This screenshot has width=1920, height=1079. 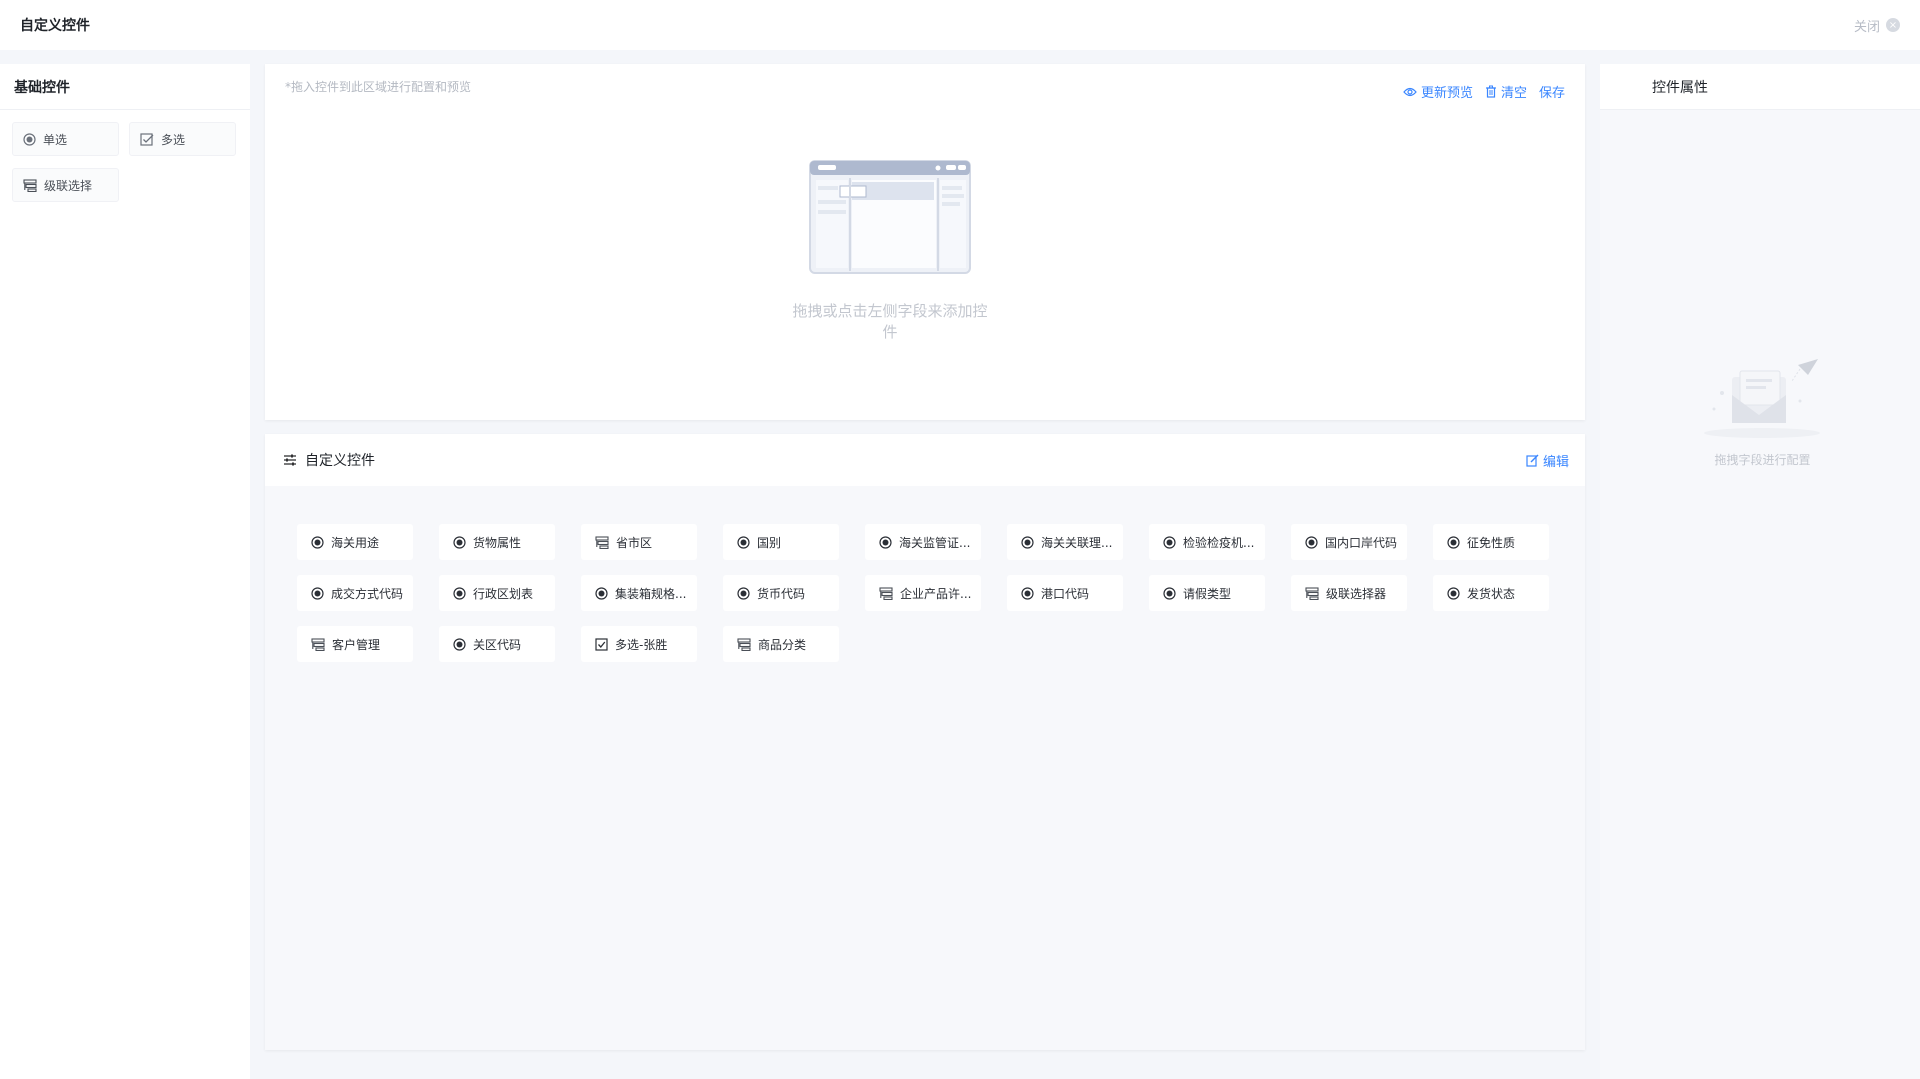 I want to click on edit-label: 编辑, so click(x=1555, y=462).